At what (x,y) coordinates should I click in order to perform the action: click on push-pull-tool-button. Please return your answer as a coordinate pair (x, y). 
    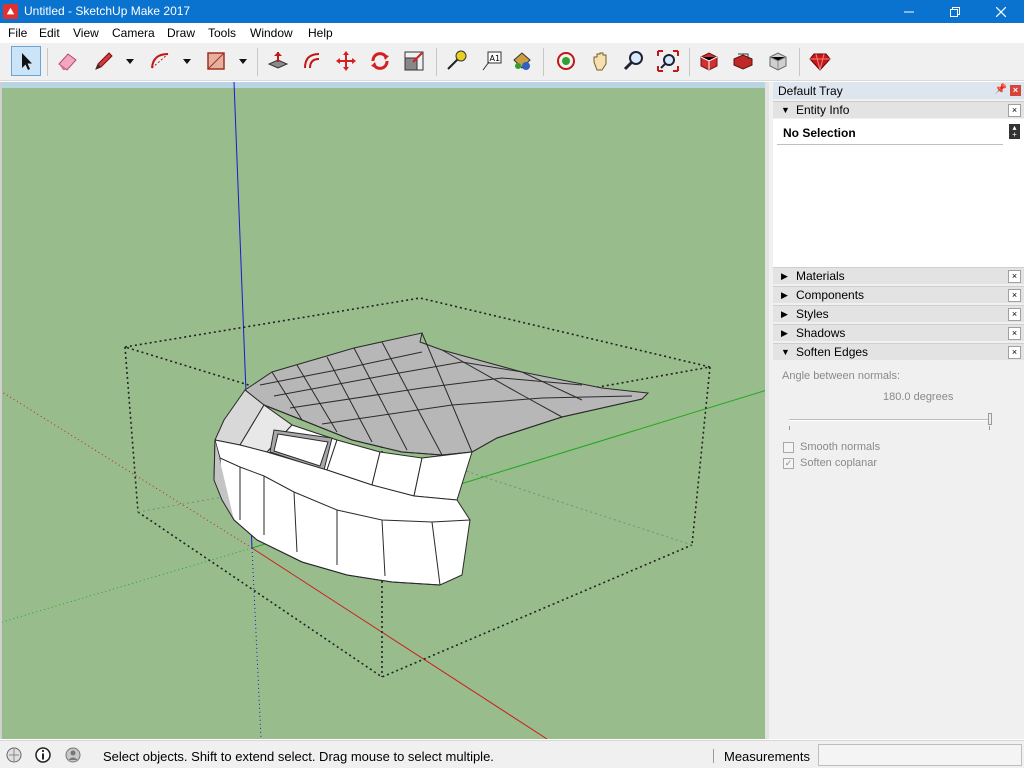
    Looking at the image, I should click on (278, 61).